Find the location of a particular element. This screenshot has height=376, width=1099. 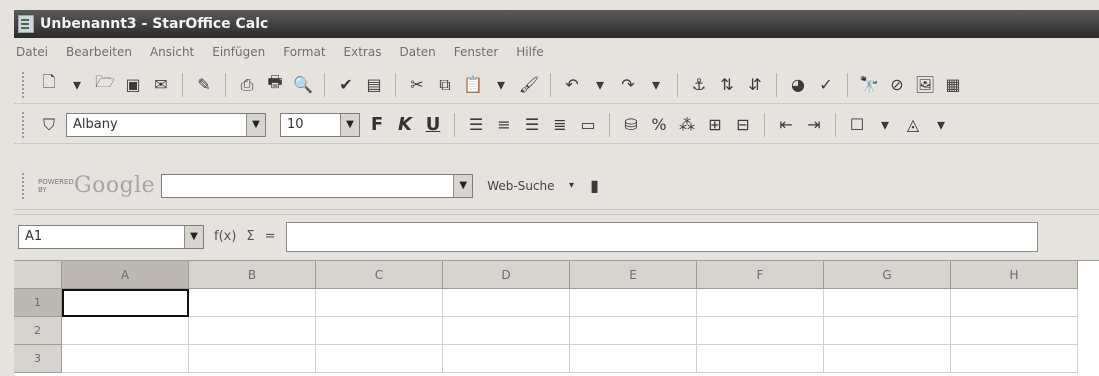

cell-b1 is located at coordinates (252, 303).